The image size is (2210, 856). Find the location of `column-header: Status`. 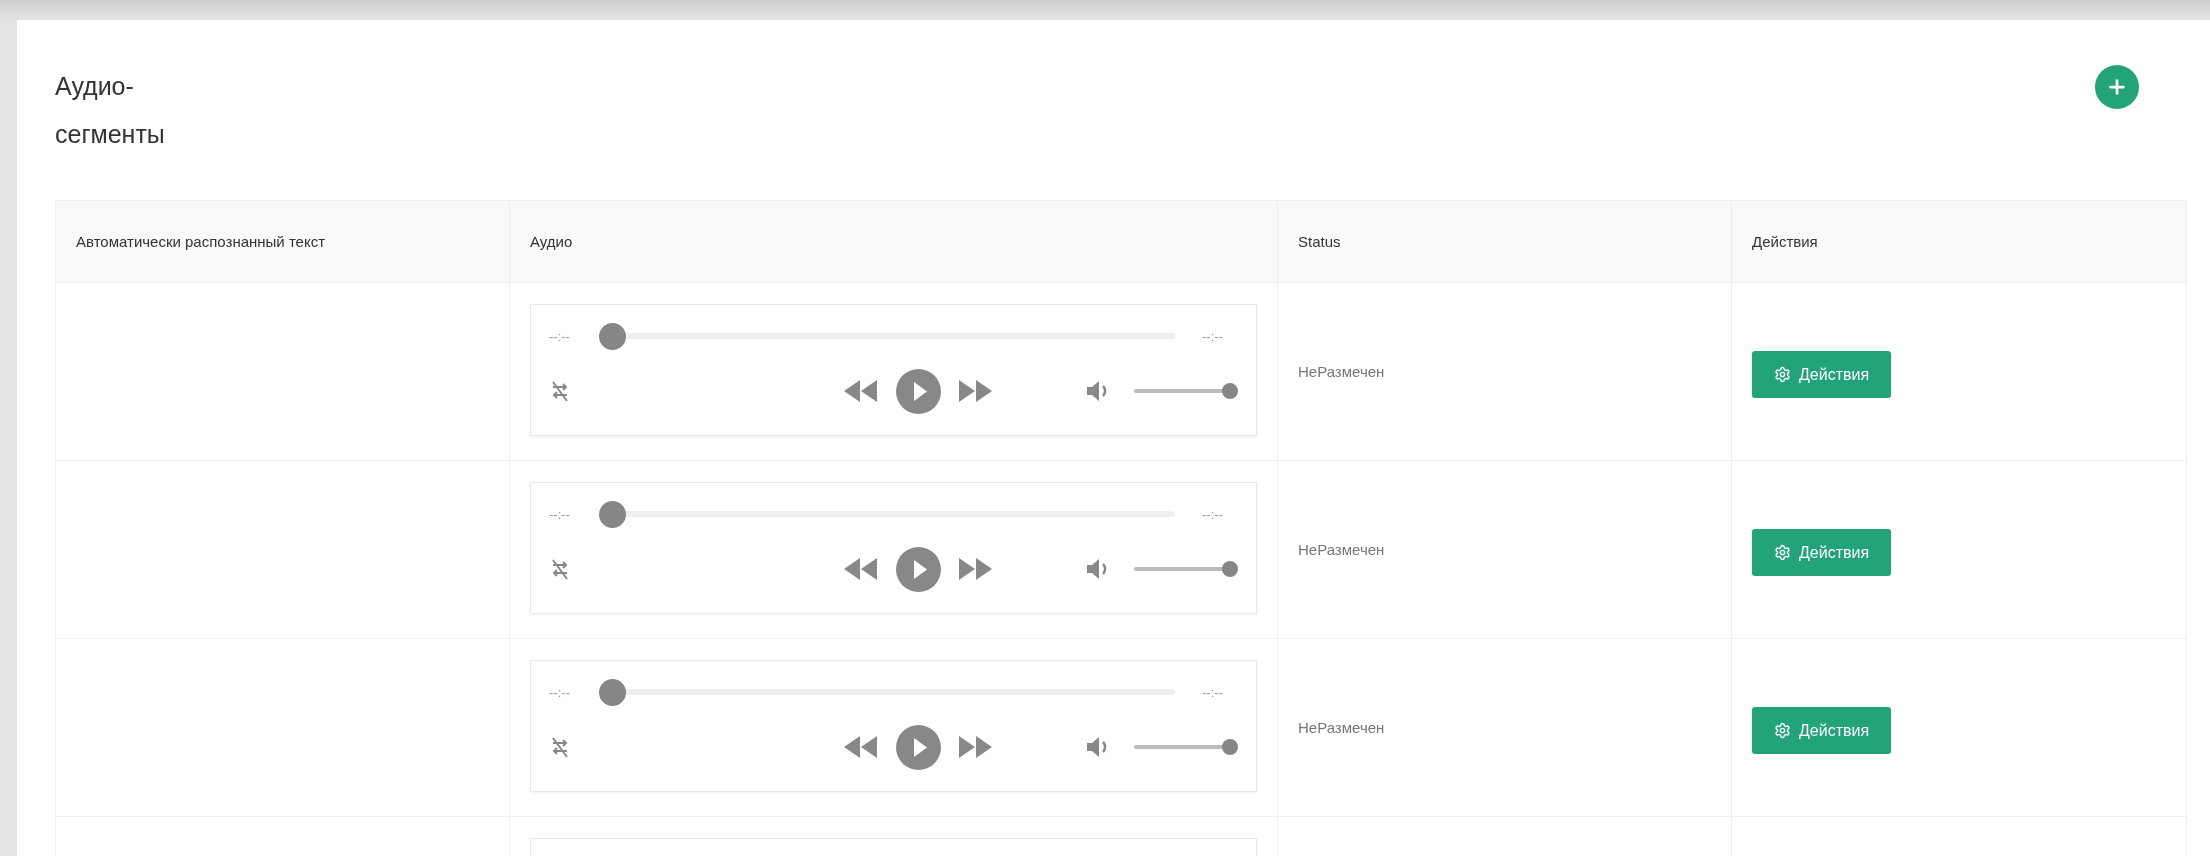

column-header: Status is located at coordinates (1505, 242).